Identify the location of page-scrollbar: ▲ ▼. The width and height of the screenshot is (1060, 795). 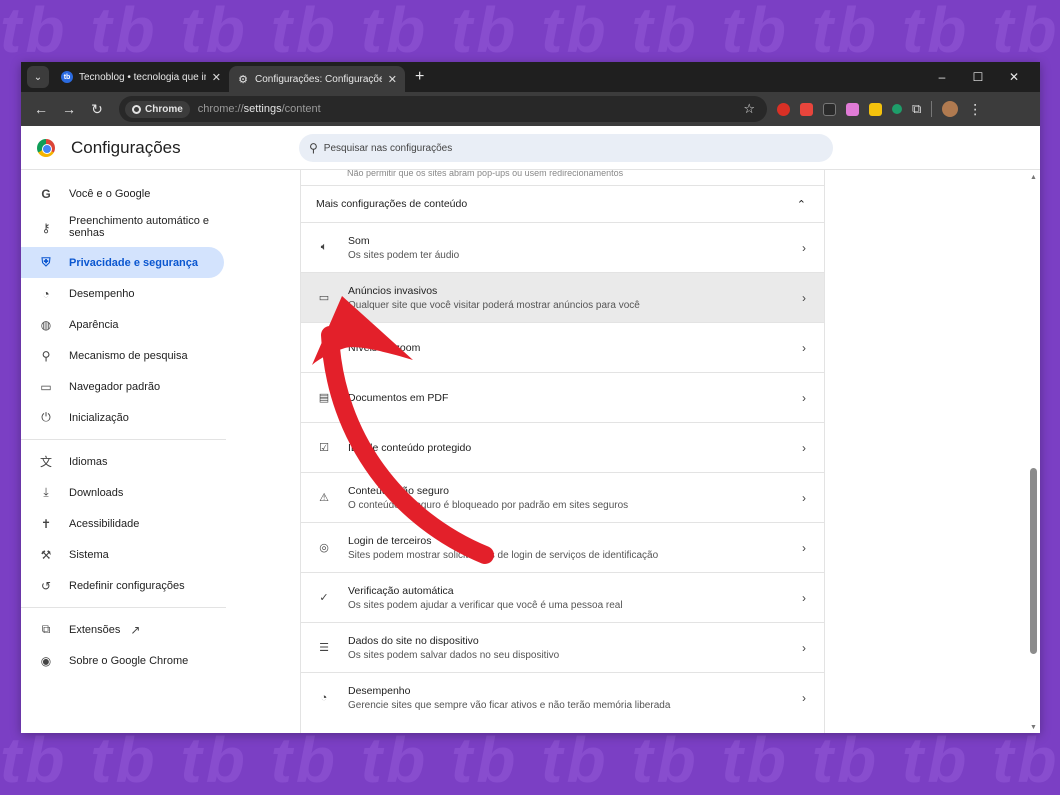
(1033, 451).